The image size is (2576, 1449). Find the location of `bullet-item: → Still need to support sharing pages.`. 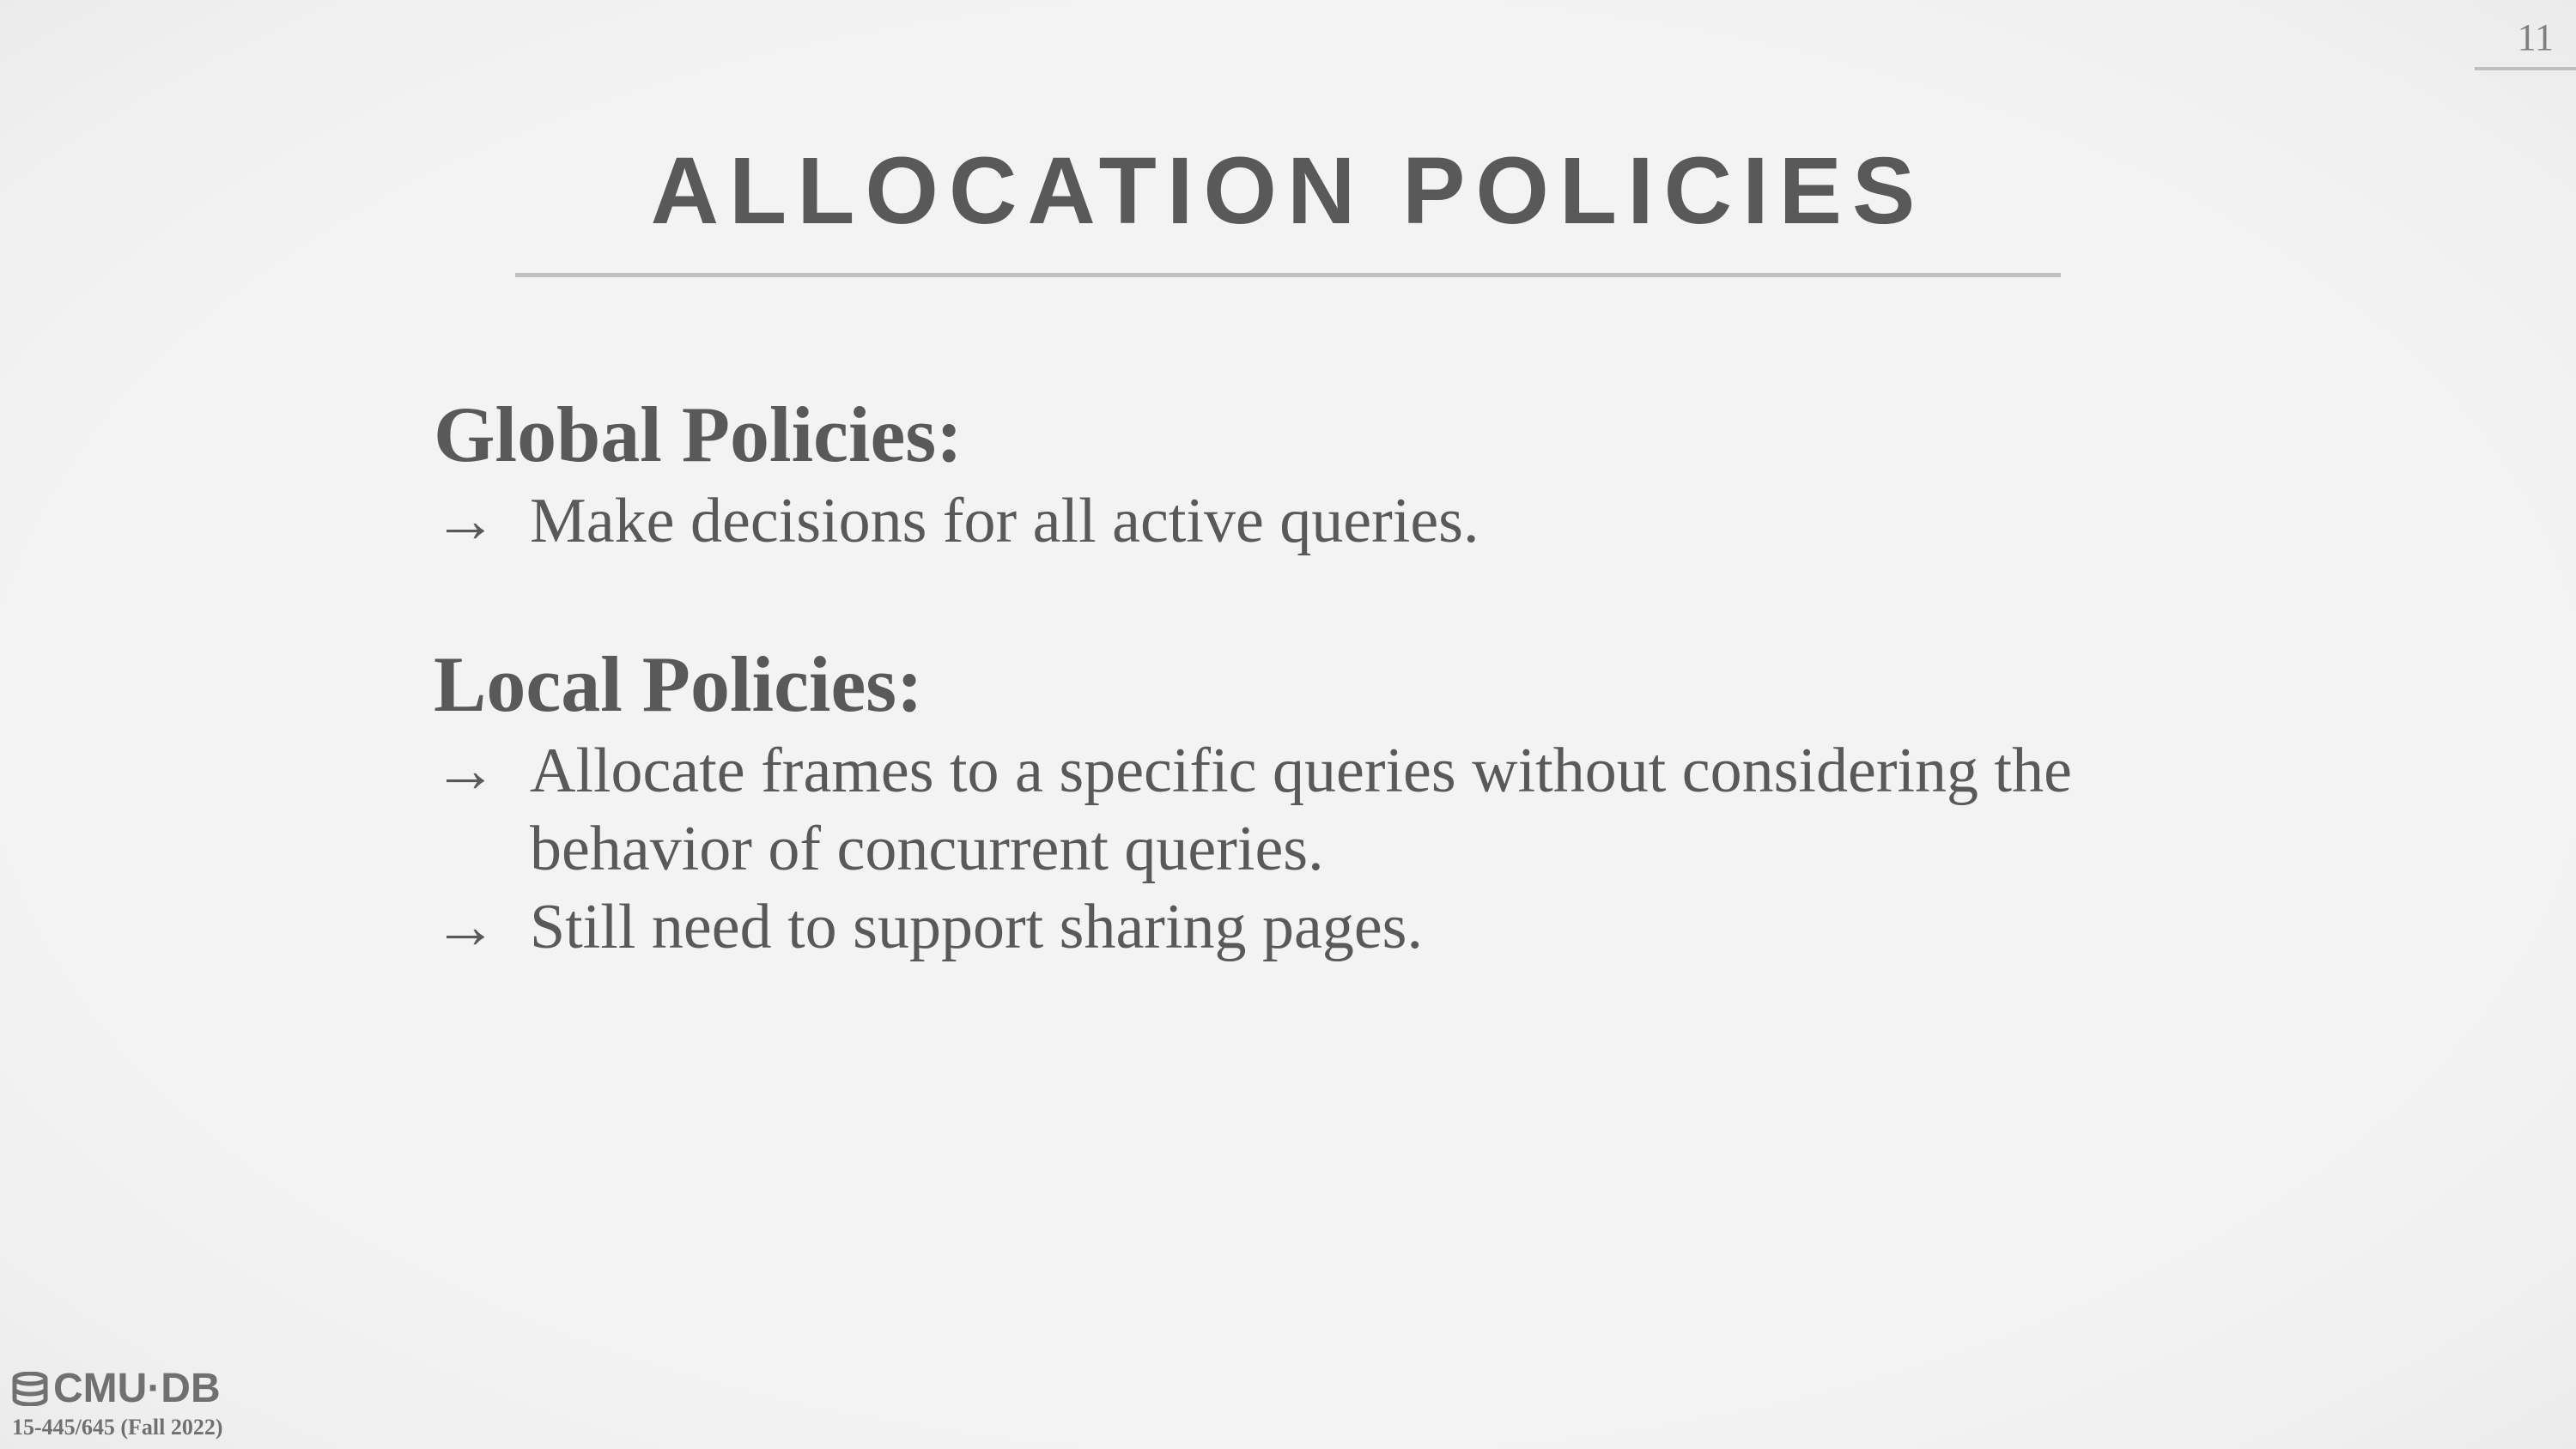

bullet-item: → Still need to support sharing pages. is located at coordinates (1335, 927).